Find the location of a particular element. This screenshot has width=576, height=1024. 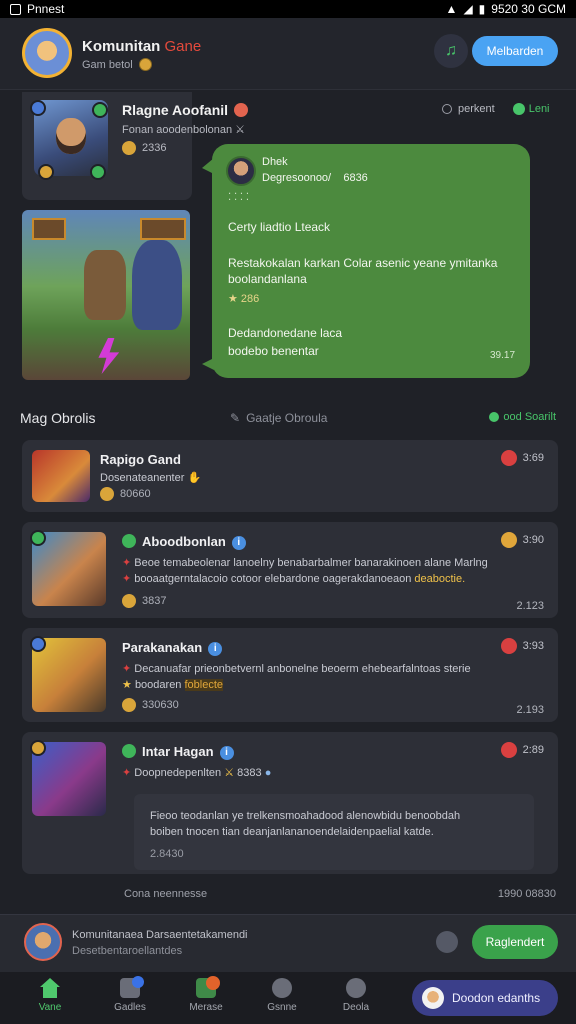

chat-section-header: Mag Obrolis ✎ Gaatje Obroula ood Soarilt is located at coordinates (290, 418).